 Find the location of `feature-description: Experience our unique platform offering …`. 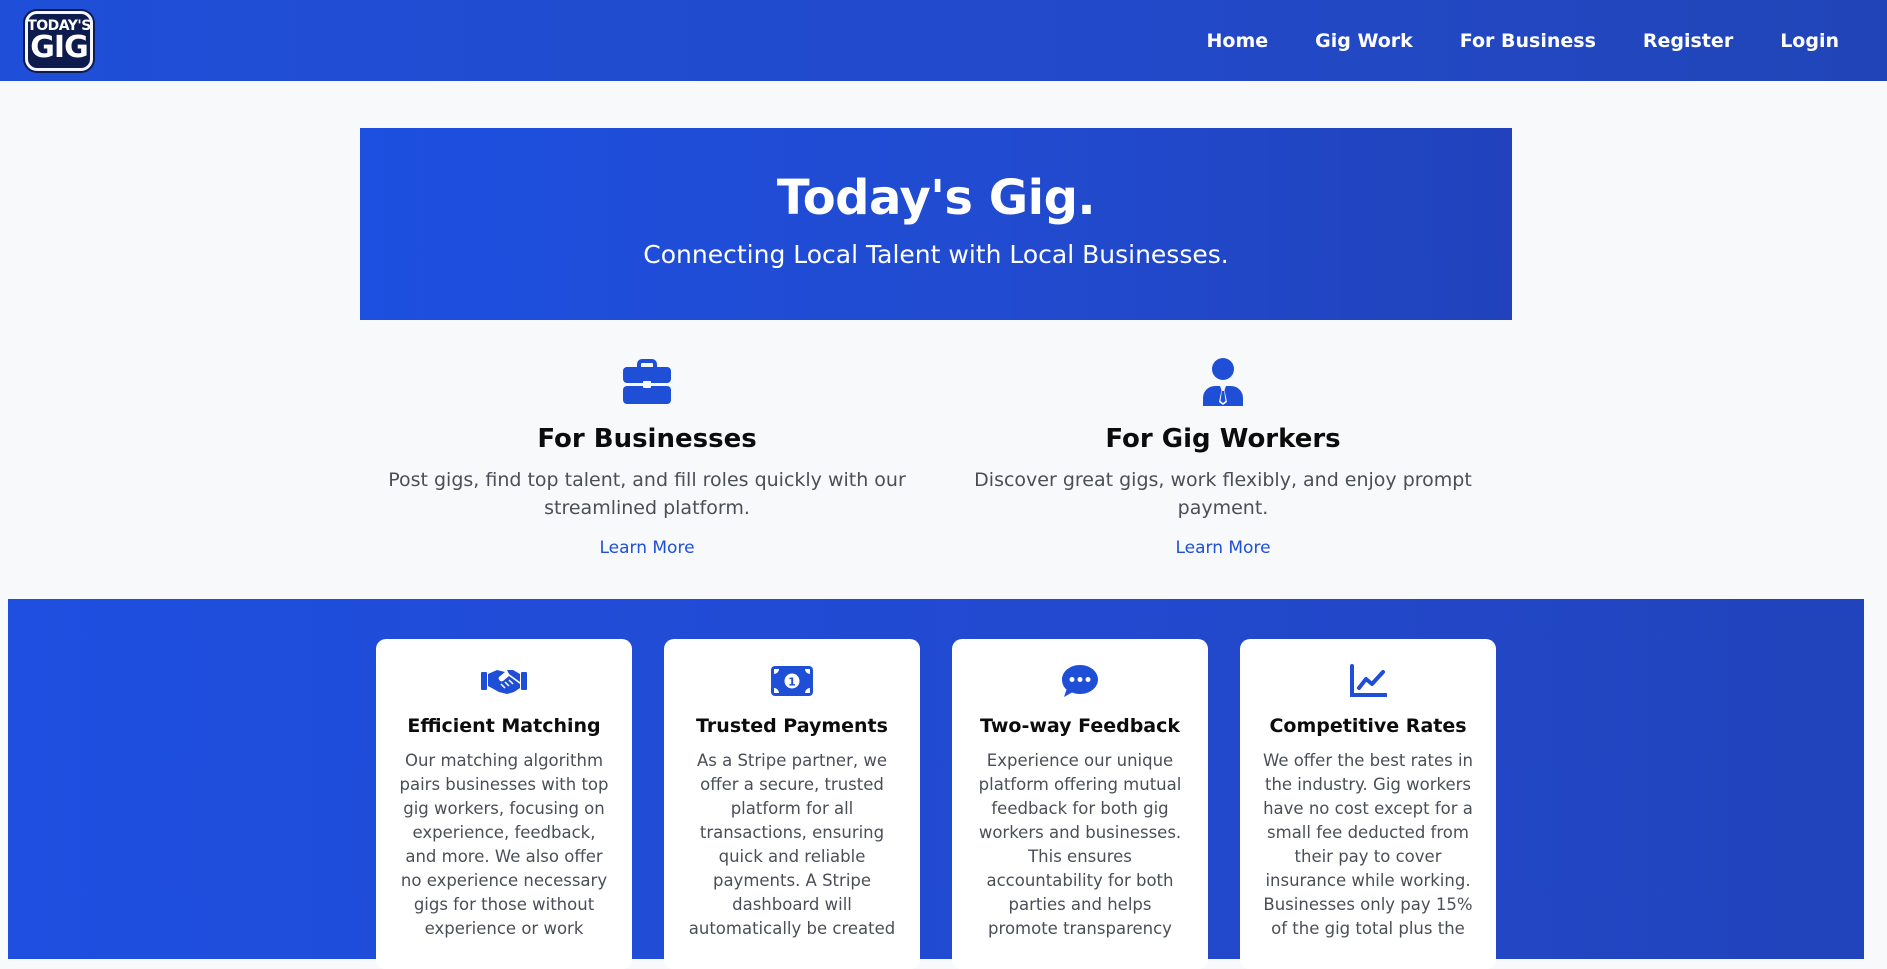

feature-description: Experience our unique platform offering … is located at coordinates (1080, 844).